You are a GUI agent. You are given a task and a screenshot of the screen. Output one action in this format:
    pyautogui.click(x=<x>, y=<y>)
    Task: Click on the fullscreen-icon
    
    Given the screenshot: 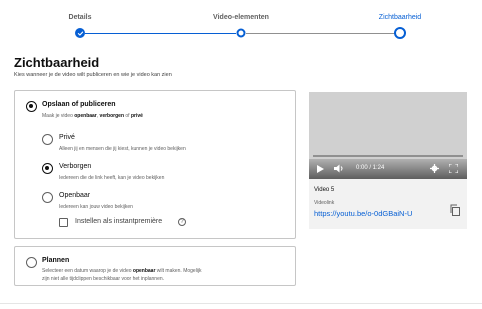 What is the action you would take?
    pyautogui.click(x=453, y=168)
    